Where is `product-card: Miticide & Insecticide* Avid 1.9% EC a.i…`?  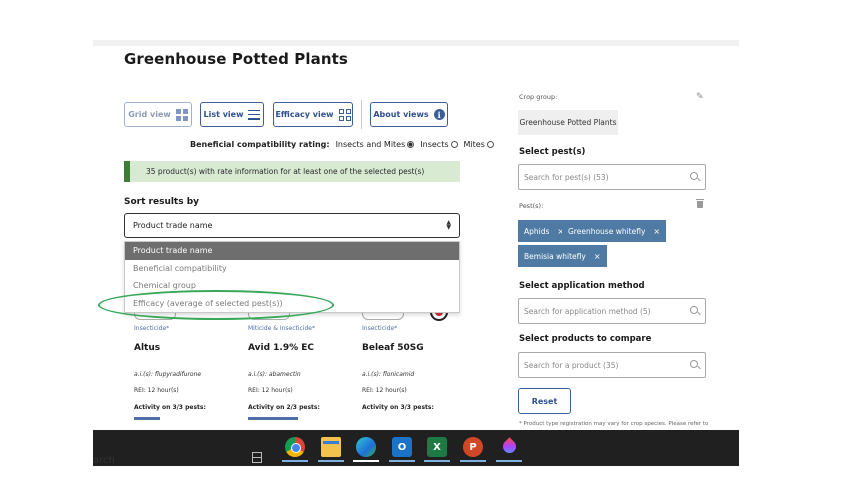 product-card: Miticide & Insecticide* Avid 1.9% EC a.i… is located at coordinates (302, 371).